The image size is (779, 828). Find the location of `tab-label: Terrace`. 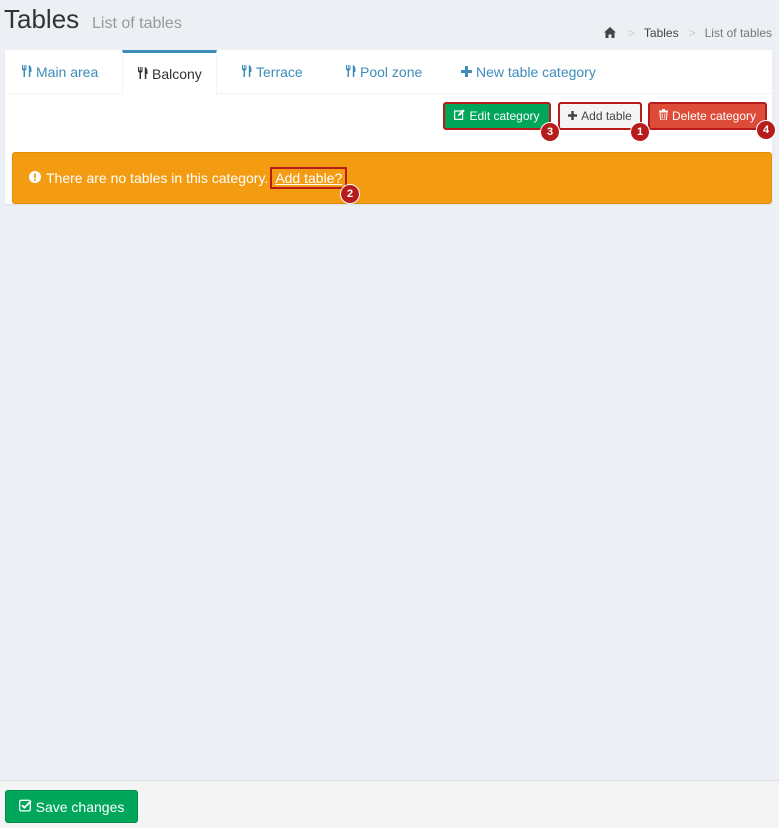

tab-label: Terrace is located at coordinates (279, 72).